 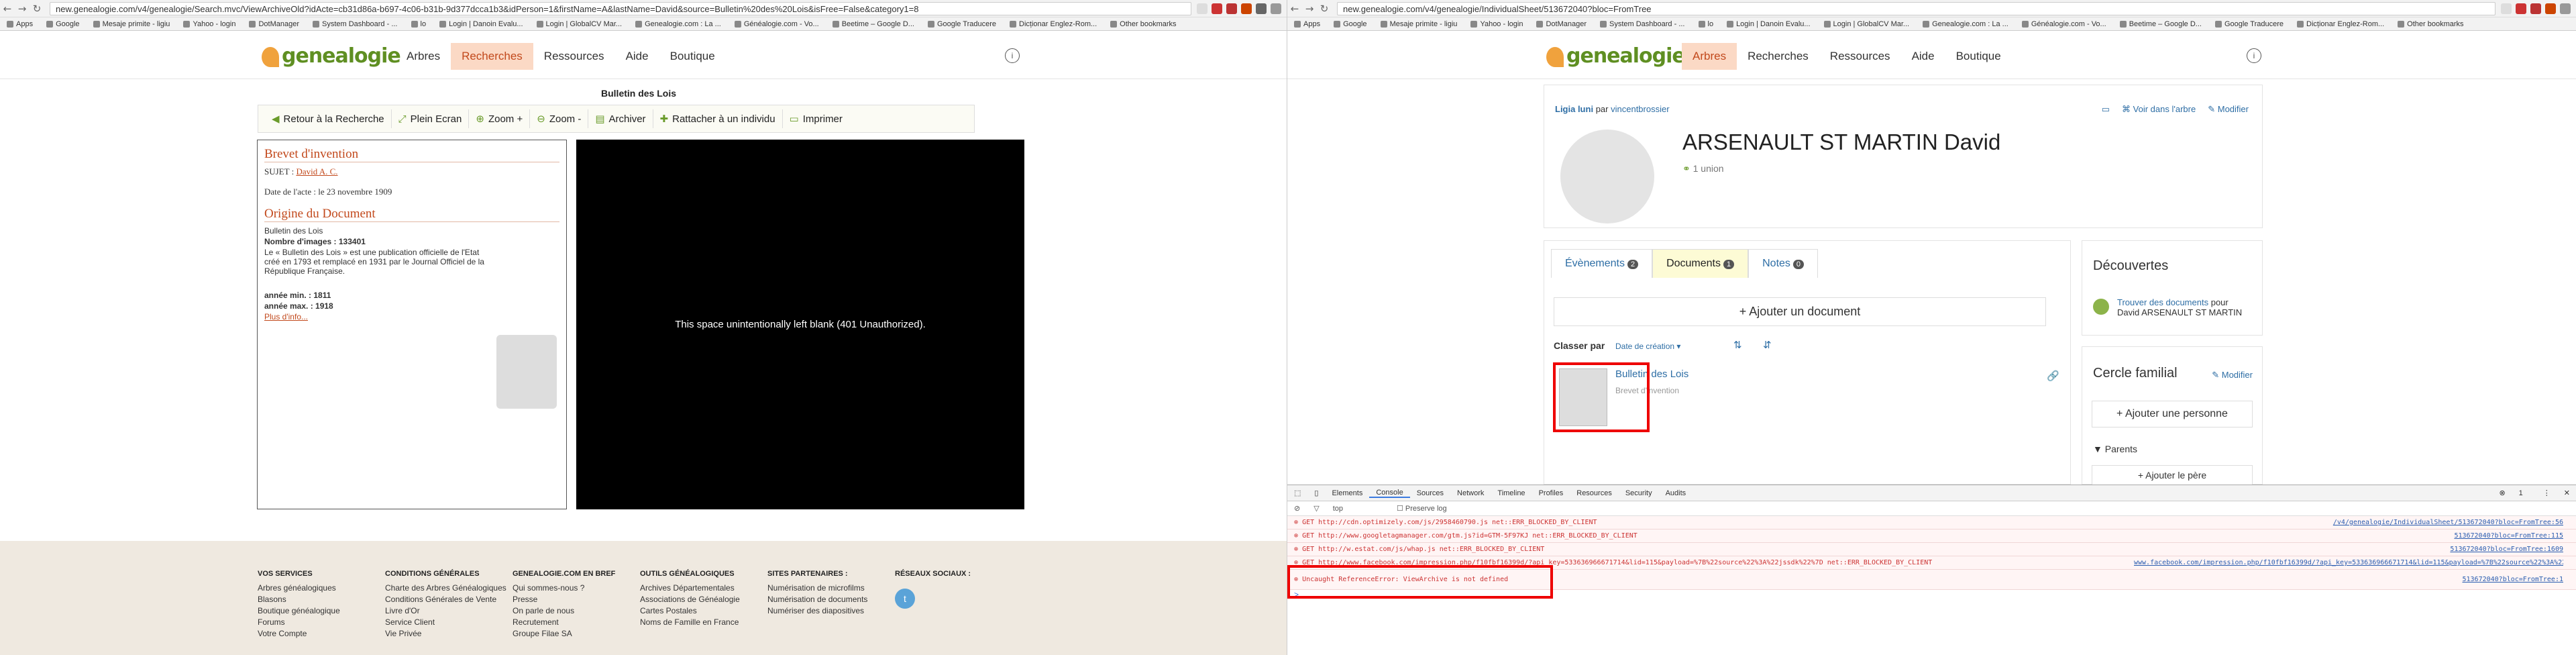 What do you see at coordinates (299, 622) in the screenshot?
I see `footer-link: Forums` at bounding box center [299, 622].